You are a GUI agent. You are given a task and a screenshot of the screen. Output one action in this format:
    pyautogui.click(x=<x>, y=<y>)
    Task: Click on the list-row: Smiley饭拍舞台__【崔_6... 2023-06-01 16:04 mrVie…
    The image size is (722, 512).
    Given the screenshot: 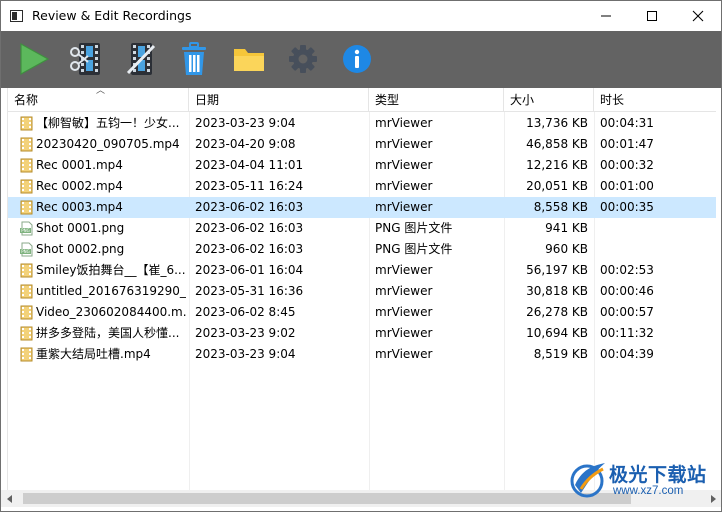 What is the action you would take?
    pyautogui.click(x=362, y=270)
    